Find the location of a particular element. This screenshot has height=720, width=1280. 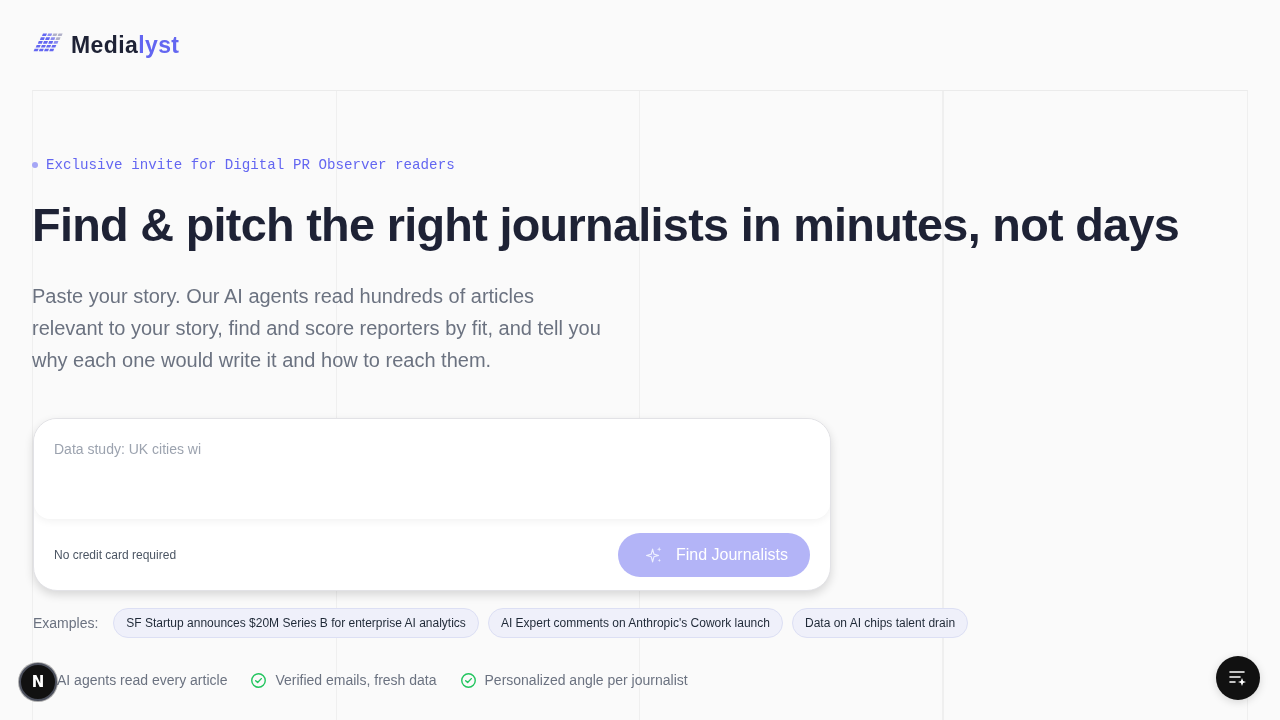

hero-heading: Find & pitch the right journalists in minutes, not days is located at coordinates (606, 225).